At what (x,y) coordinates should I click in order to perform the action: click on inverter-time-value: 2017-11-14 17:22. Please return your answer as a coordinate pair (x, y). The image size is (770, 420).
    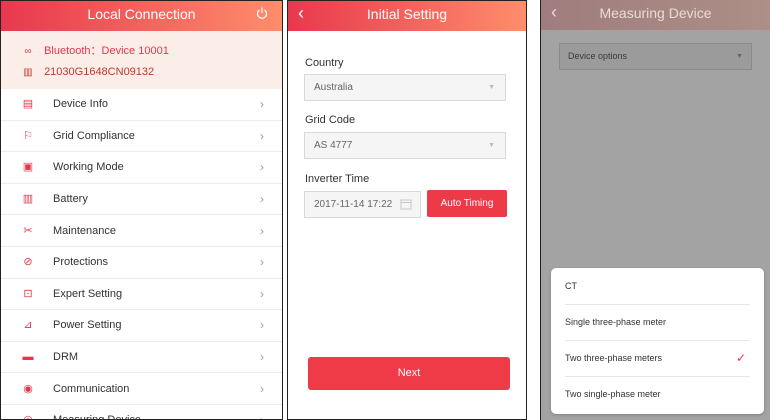
    Looking at the image, I should click on (353, 204).